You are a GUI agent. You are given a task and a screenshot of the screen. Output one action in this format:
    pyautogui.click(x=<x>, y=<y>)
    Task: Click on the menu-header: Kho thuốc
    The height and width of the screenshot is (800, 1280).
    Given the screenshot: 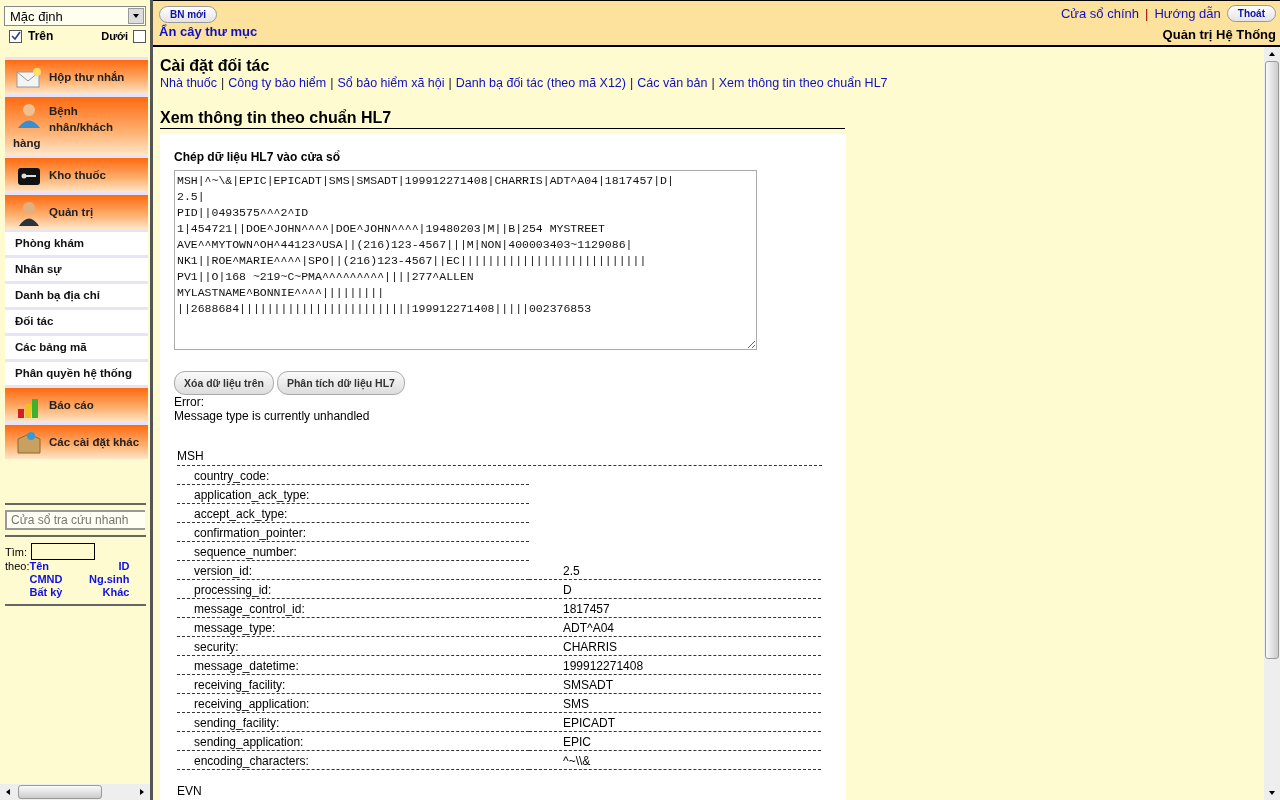 What is the action you would take?
    pyautogui.click(x=76, y=173)
    